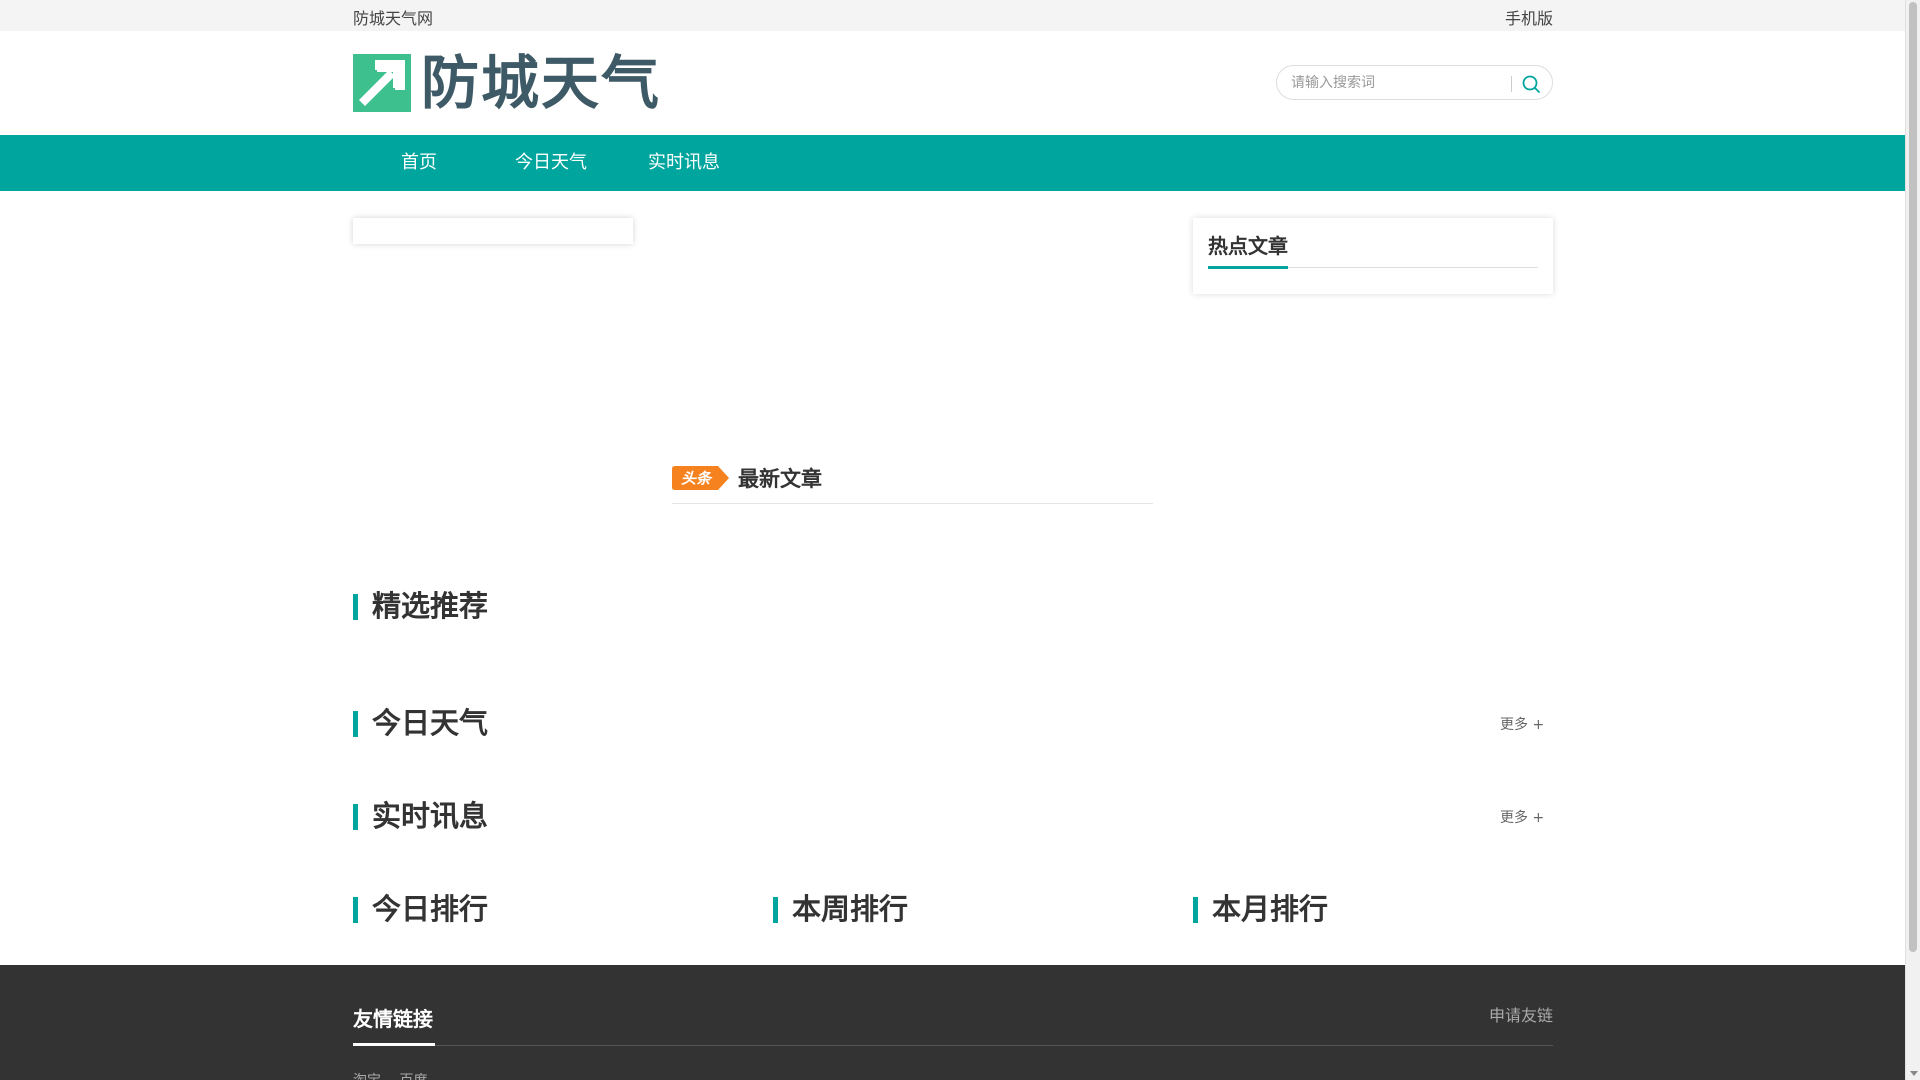  Describe the element at coordinates (393, 18) in the screenshot. I see `site-name: 防城天气网` at that location.